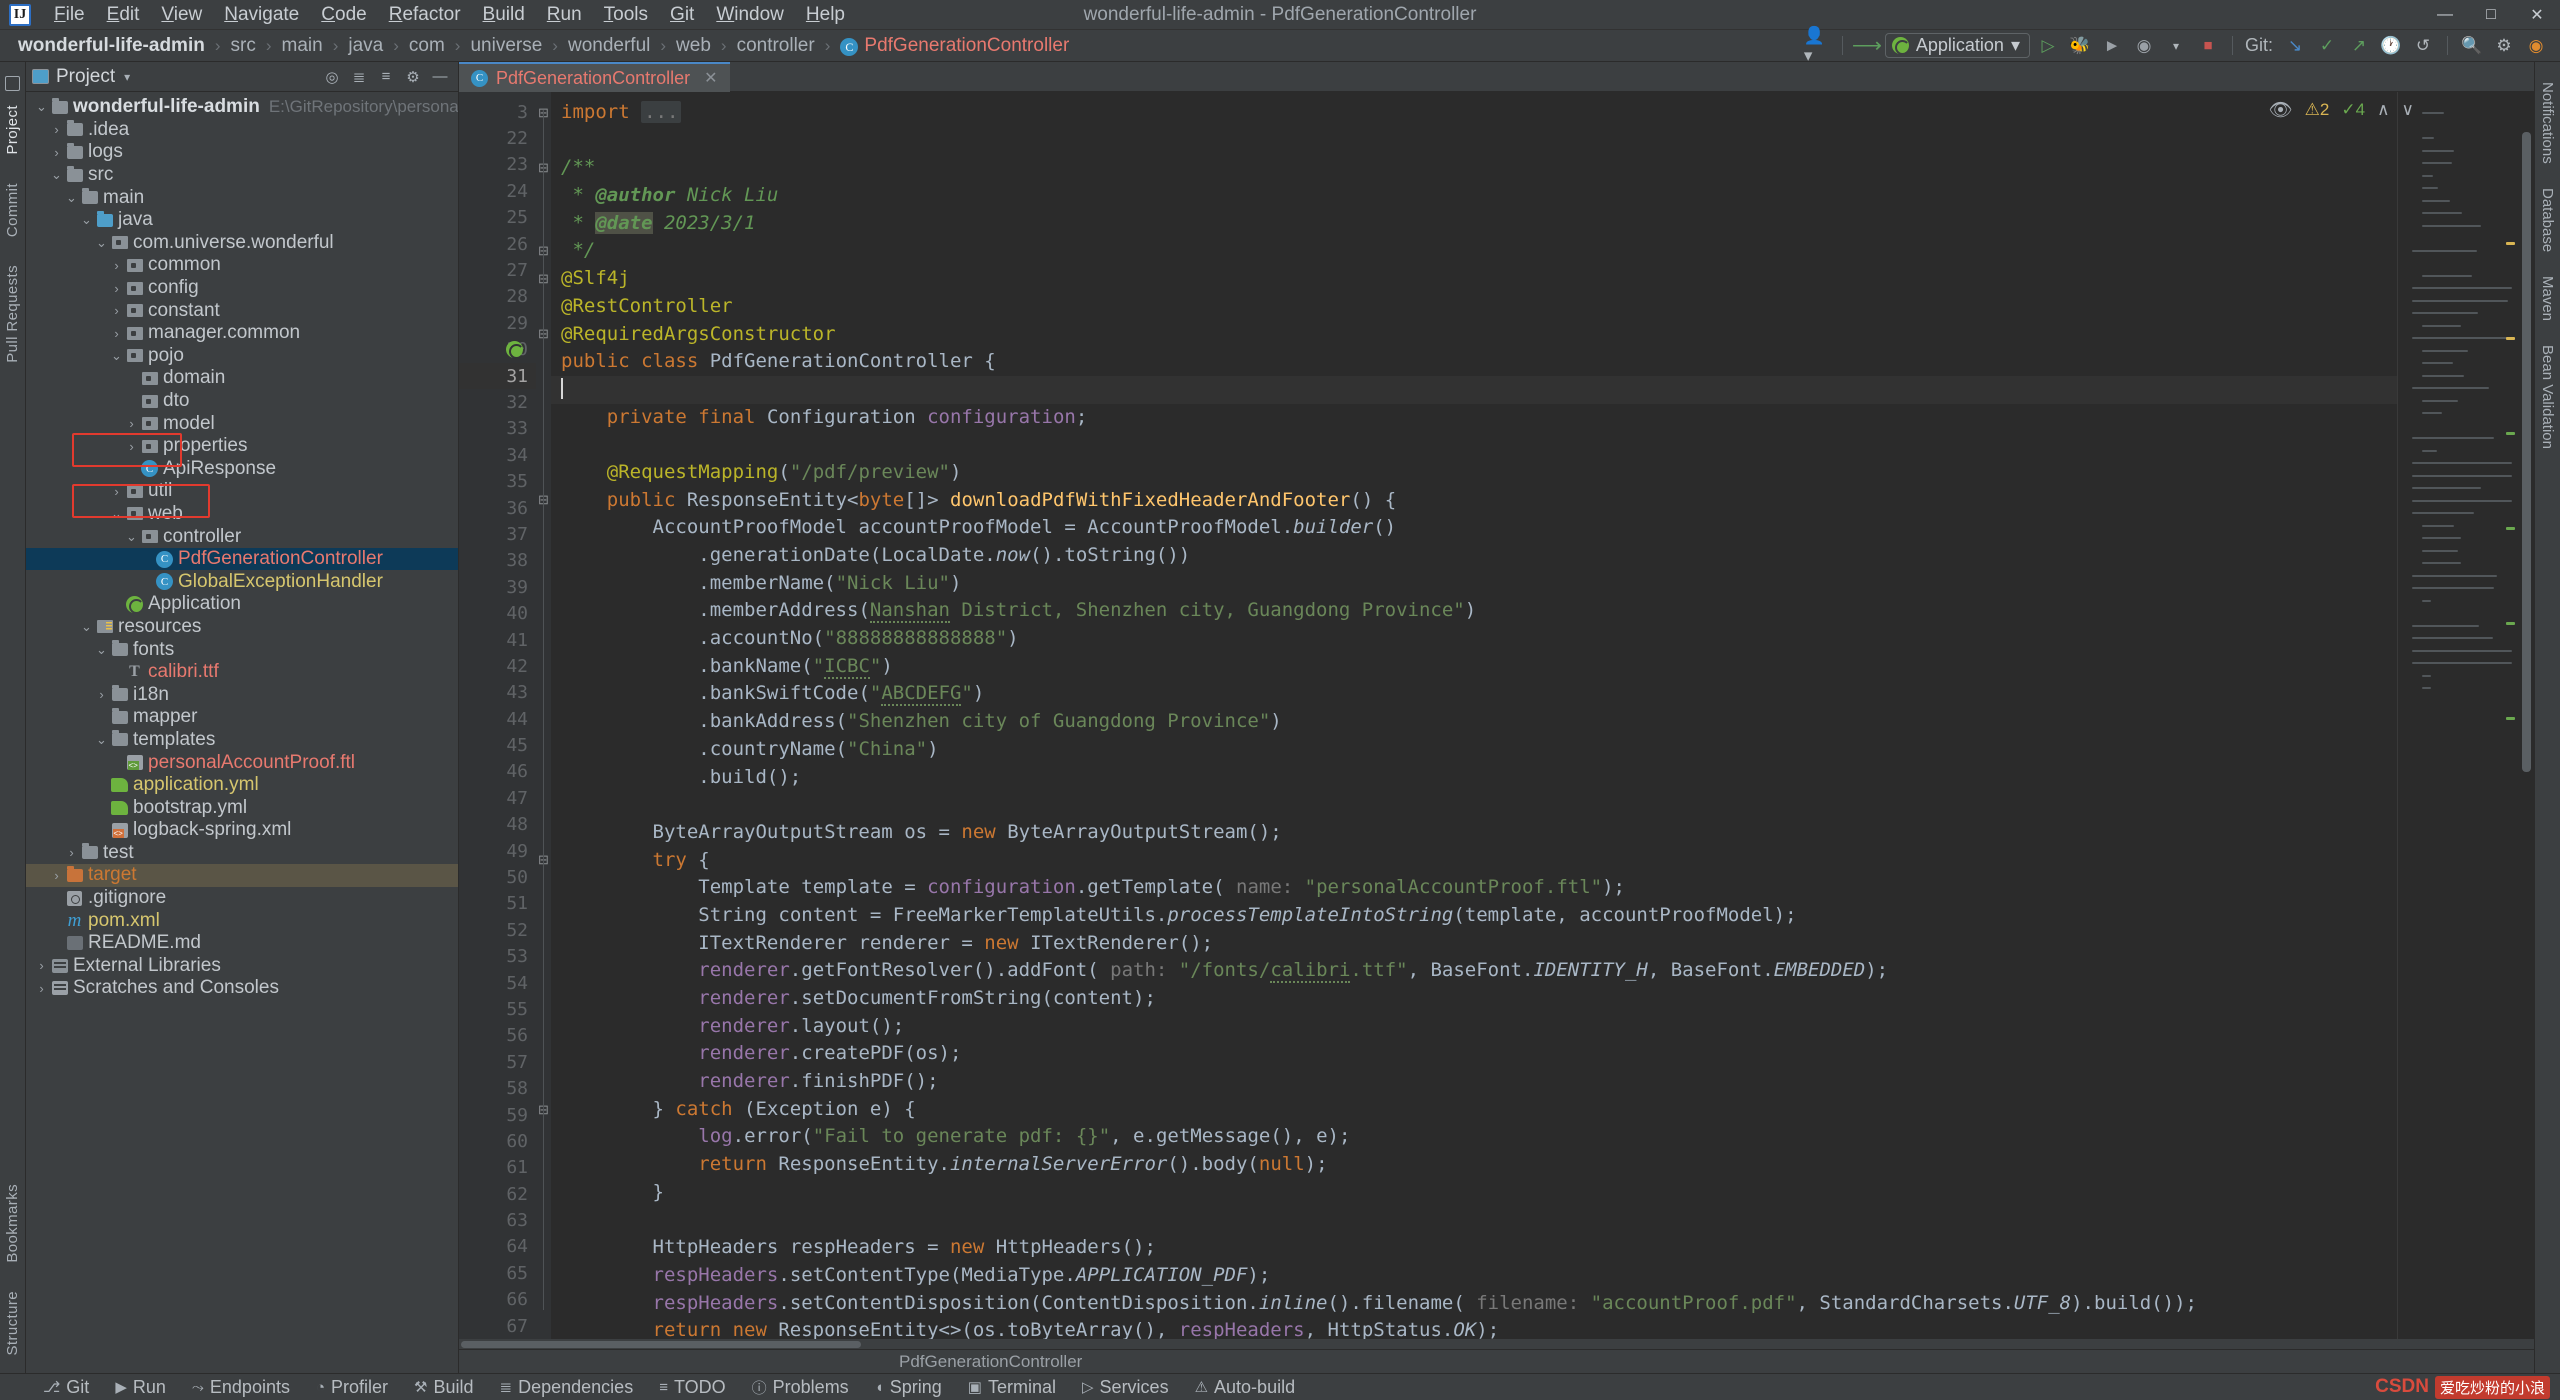 Image resolution: width=2560 pixels, height=1400 pixels. What do you see at coordinates (497, 455) in the screenshot?
I see `gutter-line-34: 34` at bounding box center [497, 455].